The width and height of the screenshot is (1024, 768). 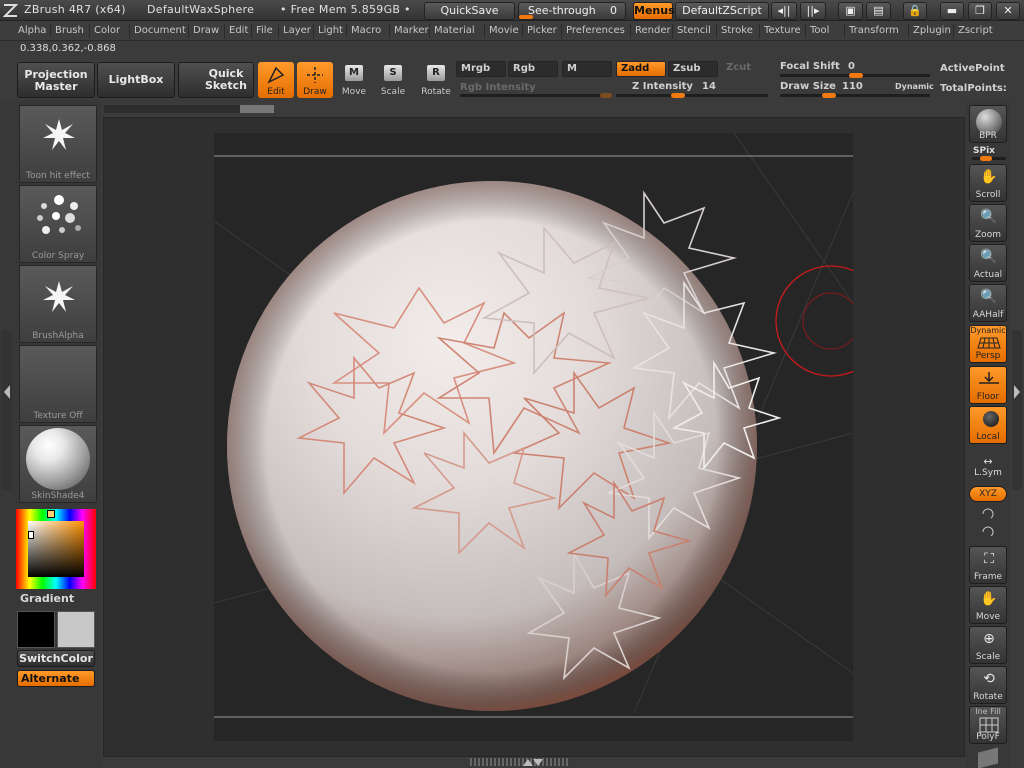 What do you see at coordinates (47, 598) in the screenshot?
I see `gradient-label: Gradient` at bounding box center [47, 598].